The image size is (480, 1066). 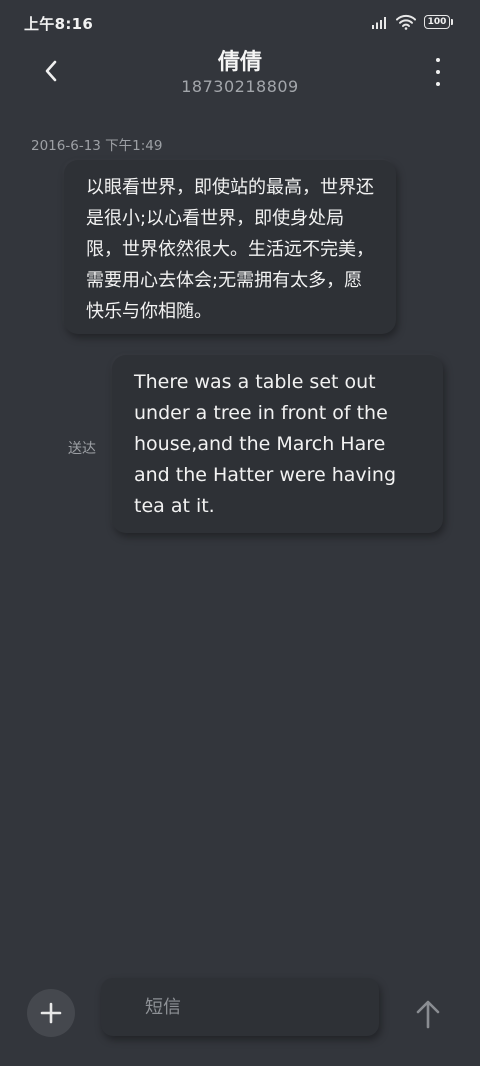 I want to click on more-options-button, so click(x=438, y=72).